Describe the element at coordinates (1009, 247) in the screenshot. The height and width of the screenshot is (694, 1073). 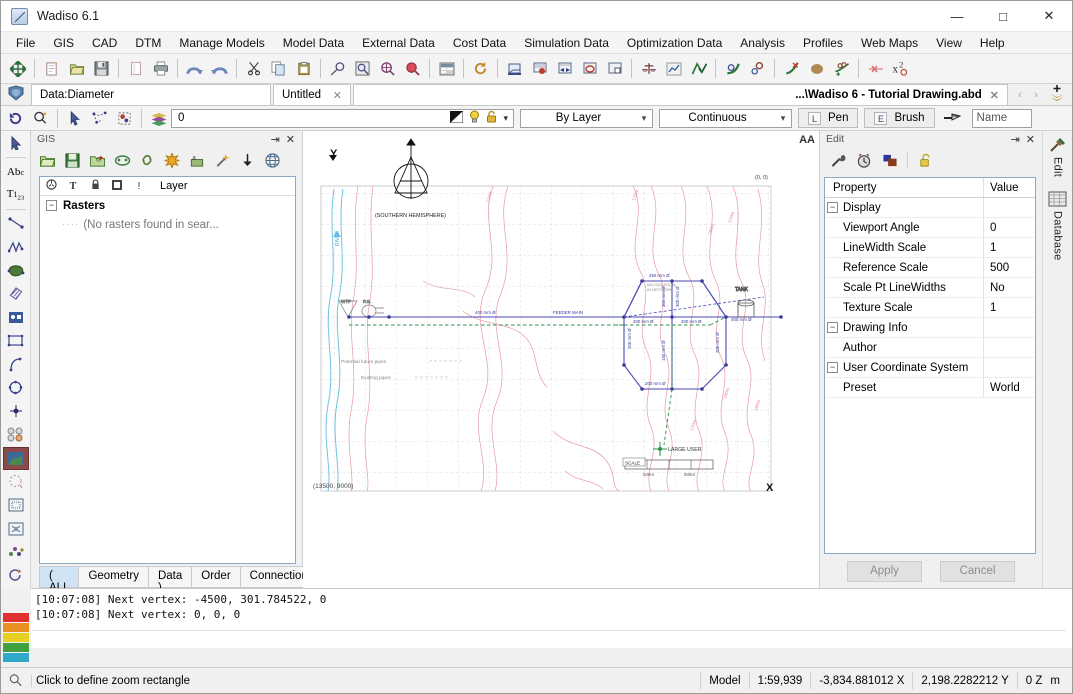
I see `property-value: 1` at that location.